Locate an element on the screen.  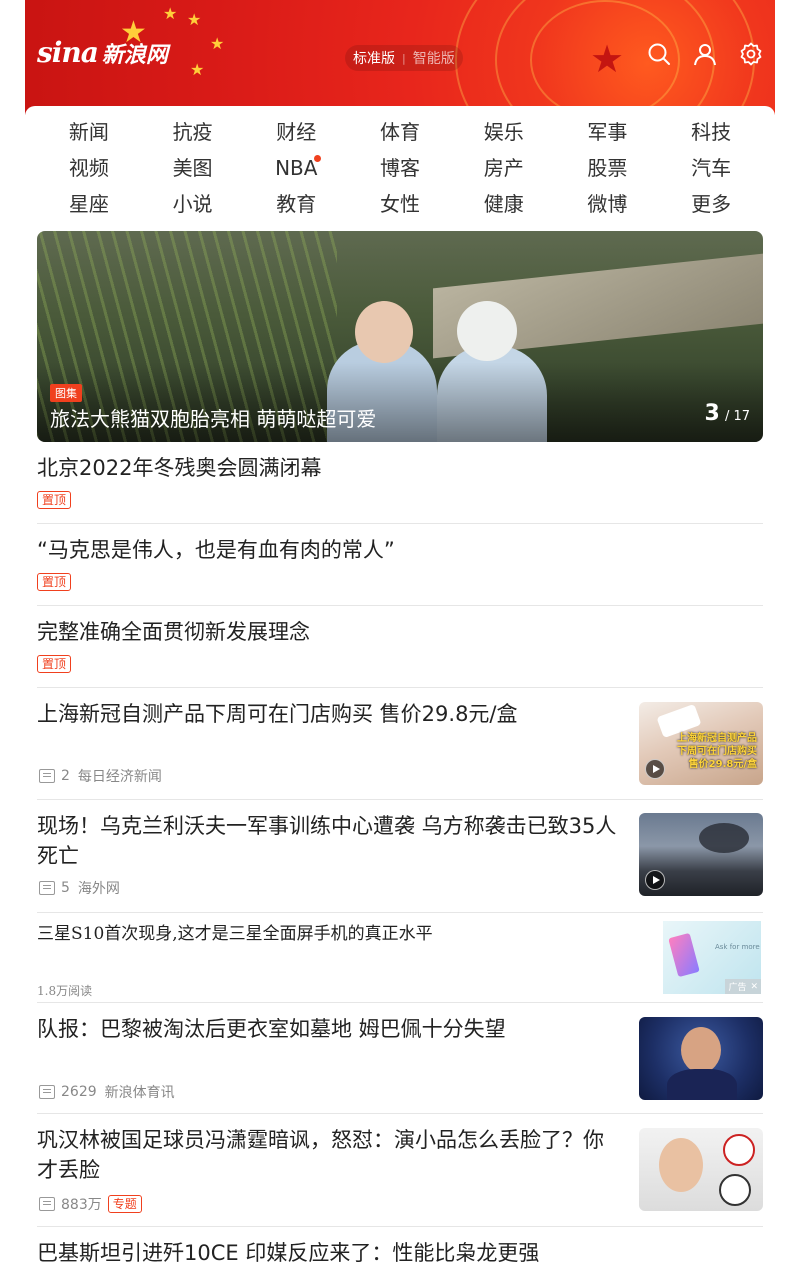
nav-item-label: 科技 is located at coordinates (711, 132).